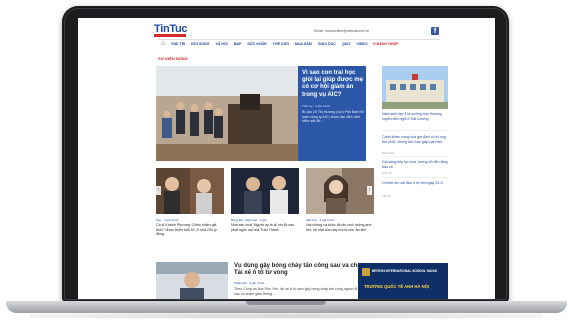  What do you see at coordinates (320, 220) in the screenshot?
I see `card-3-meta: Văn học · 3 giờ trước` at bounding box center [320, 220].